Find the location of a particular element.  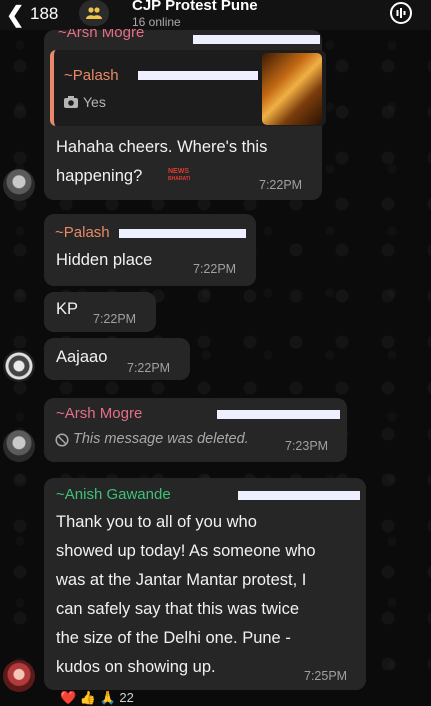

message-text: Hahaha cheers. Where's this is located at coordinates (162, 147).